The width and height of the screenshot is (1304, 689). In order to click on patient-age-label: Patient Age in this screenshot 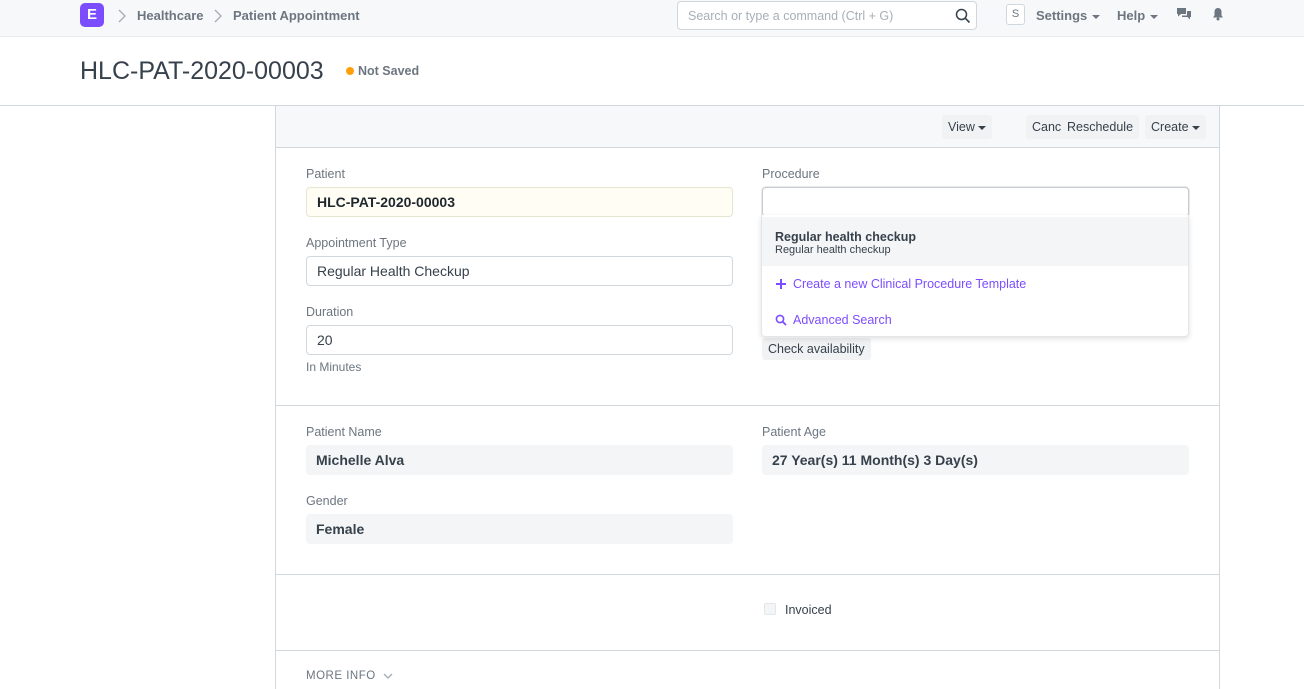, I will do `click(794, 432)`.